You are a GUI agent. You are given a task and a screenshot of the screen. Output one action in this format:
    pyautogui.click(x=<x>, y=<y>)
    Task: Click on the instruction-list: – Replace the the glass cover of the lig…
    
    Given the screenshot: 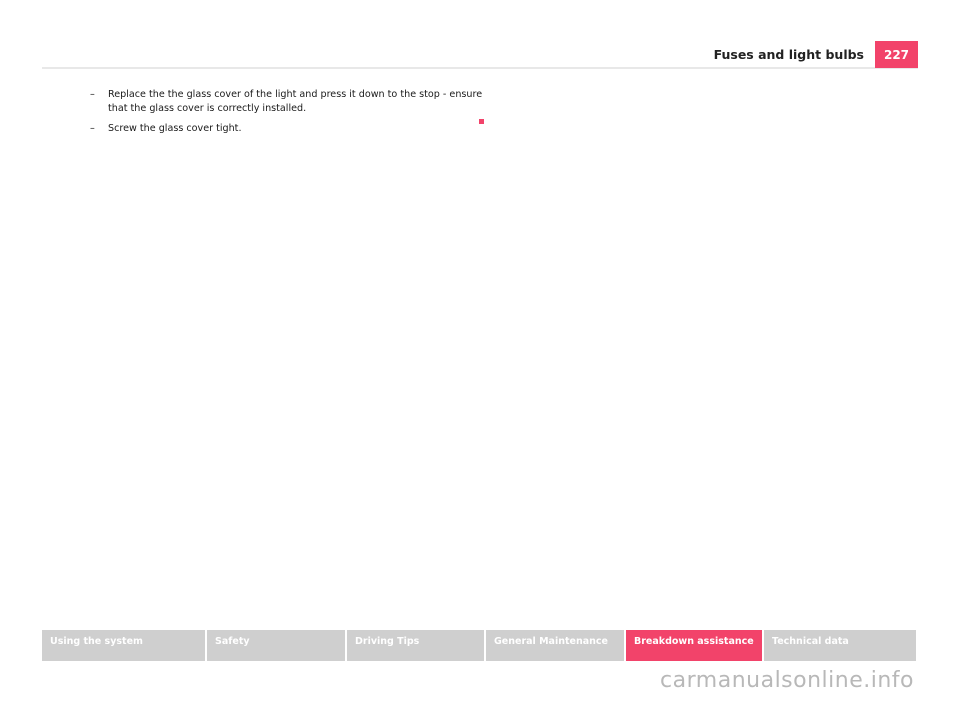 What is the action you would take?
    pyautogui.click(x=287, y=115)
    